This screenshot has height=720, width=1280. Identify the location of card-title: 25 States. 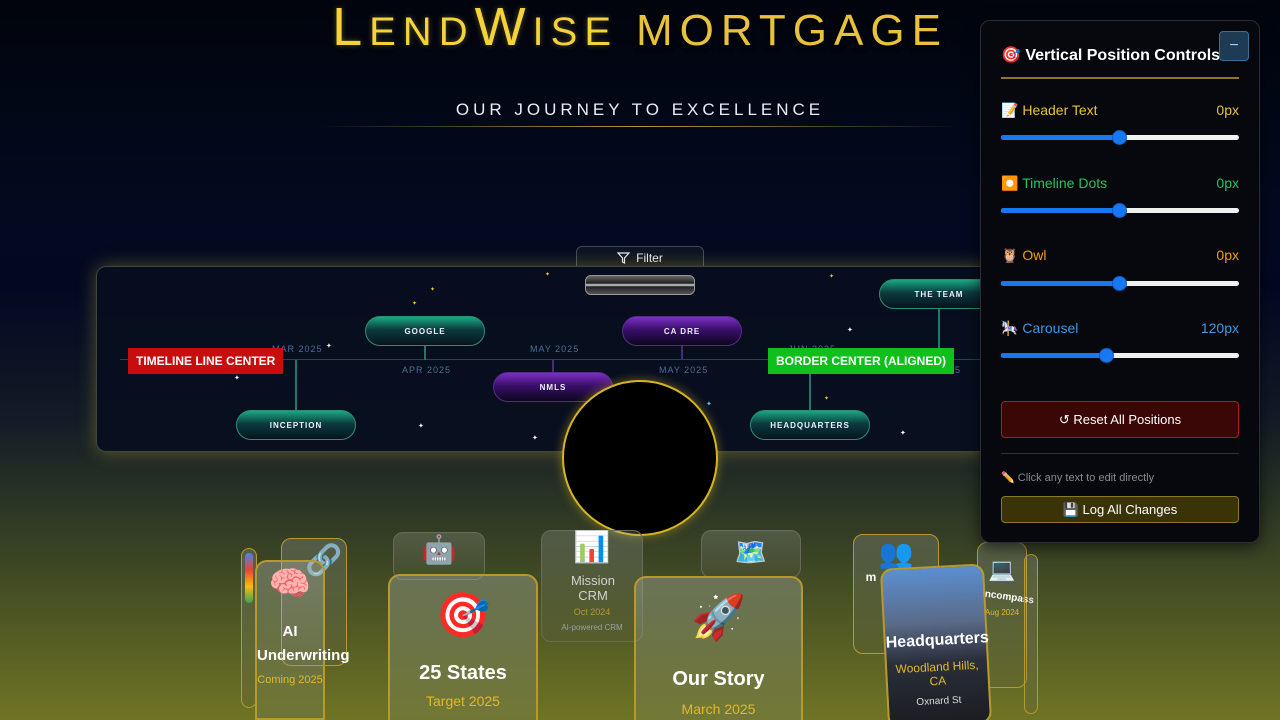
(463, 673).